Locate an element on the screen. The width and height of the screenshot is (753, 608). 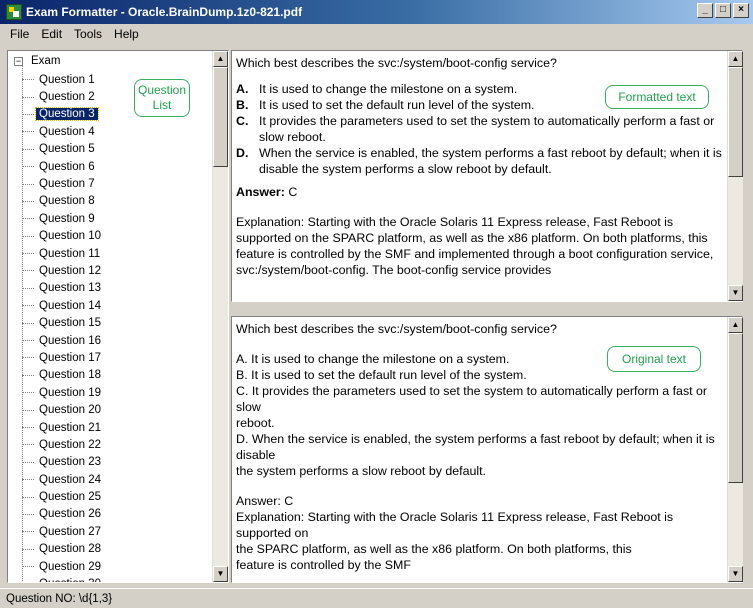
tree-item: Question 4 is located at coordinates (117, 131).